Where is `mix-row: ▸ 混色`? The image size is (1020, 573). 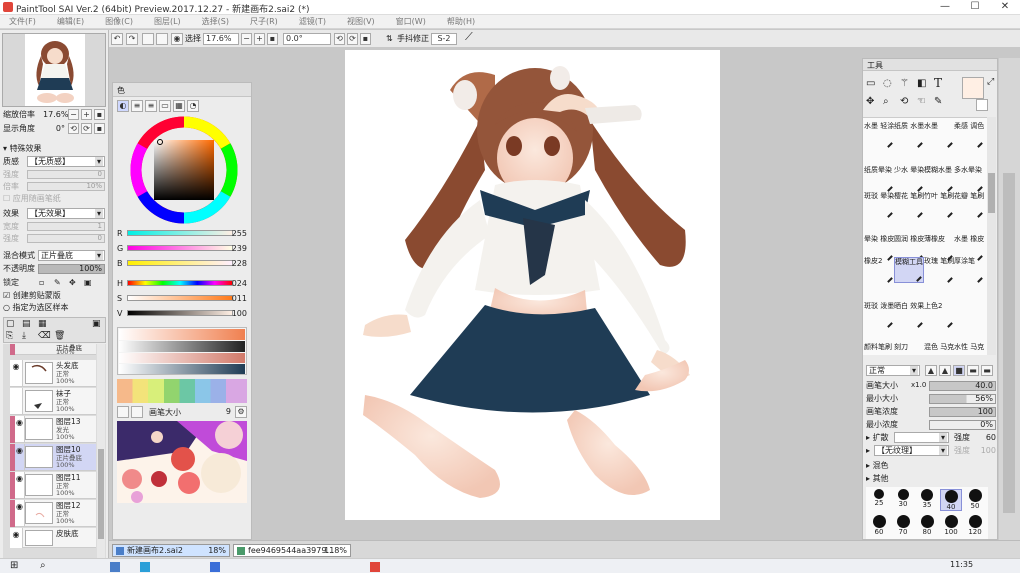
mix-row: ▸ 混色 is located at coordinates (917, 465).